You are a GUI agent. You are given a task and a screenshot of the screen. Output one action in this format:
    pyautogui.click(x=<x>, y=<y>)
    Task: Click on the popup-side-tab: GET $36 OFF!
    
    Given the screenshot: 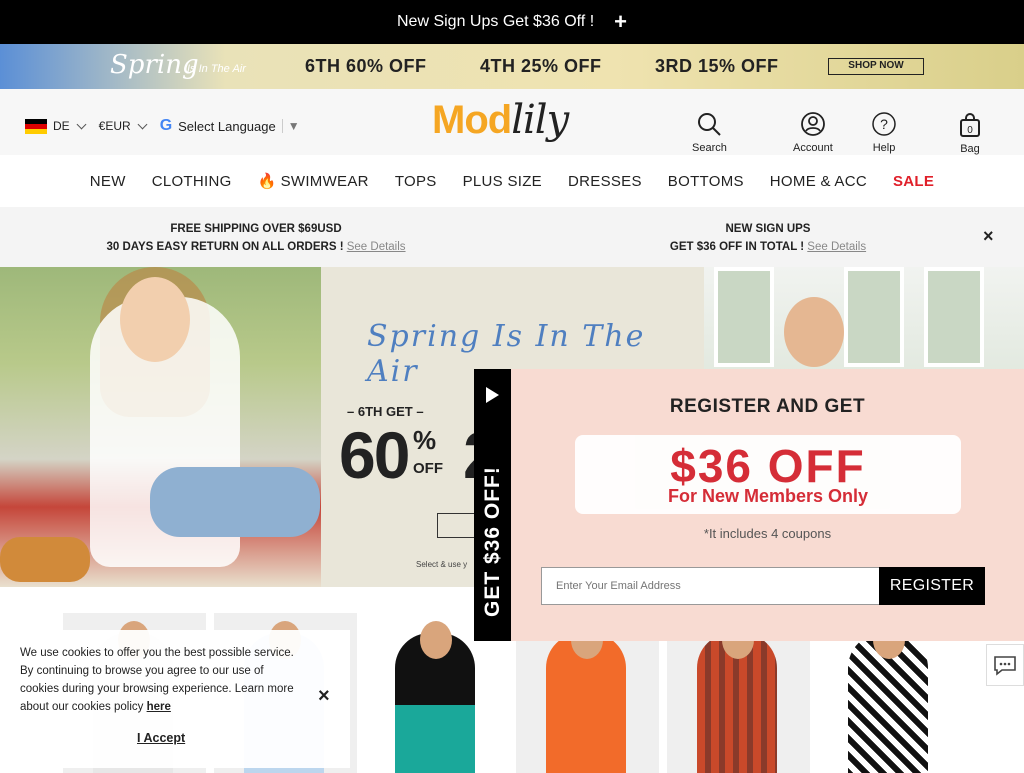 What is the action you would take?
    pyautogui.click(x=492, y=505)
    